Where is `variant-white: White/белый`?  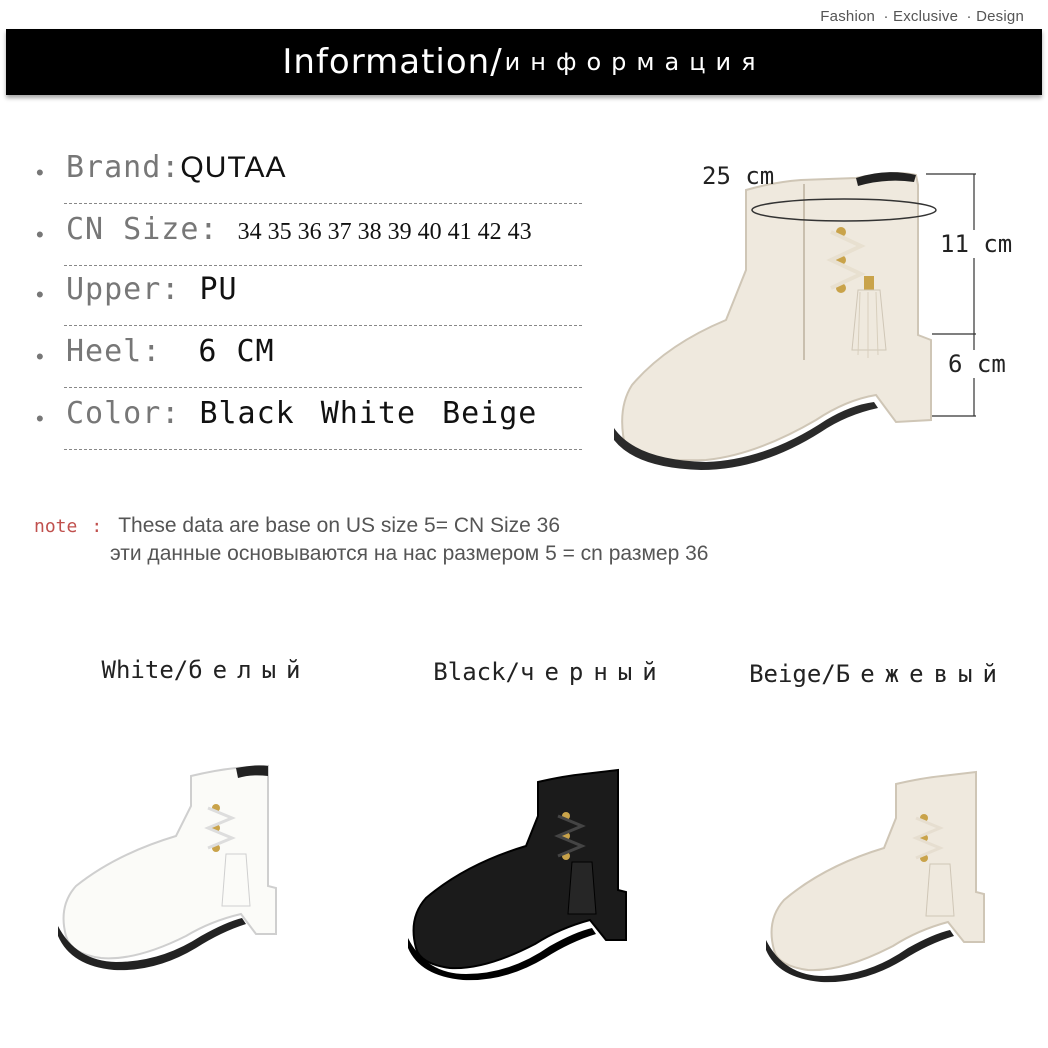 variant-white: White/белый is located at coordinates (206, 846).